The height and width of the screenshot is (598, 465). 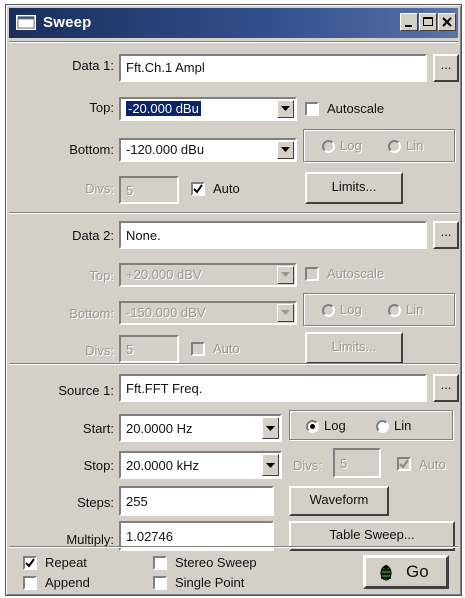 What do you see at coordinates (93, 65) in the screenshot?
I see `data1-label: Data 1:` at bounding box center [93, 65].